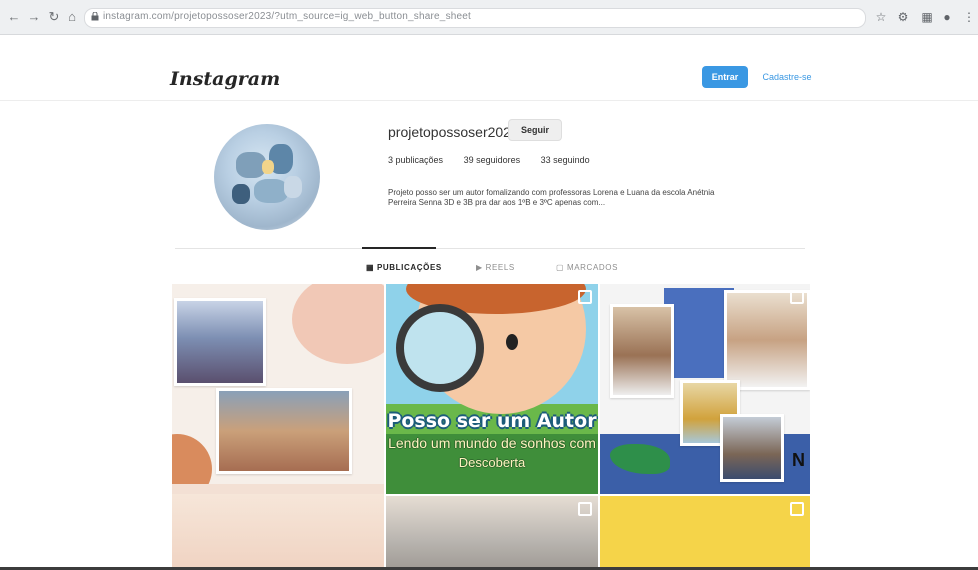  Describe the element at coordinates (267, 177) in the screenshot. I see `profile-avatar` at that location.